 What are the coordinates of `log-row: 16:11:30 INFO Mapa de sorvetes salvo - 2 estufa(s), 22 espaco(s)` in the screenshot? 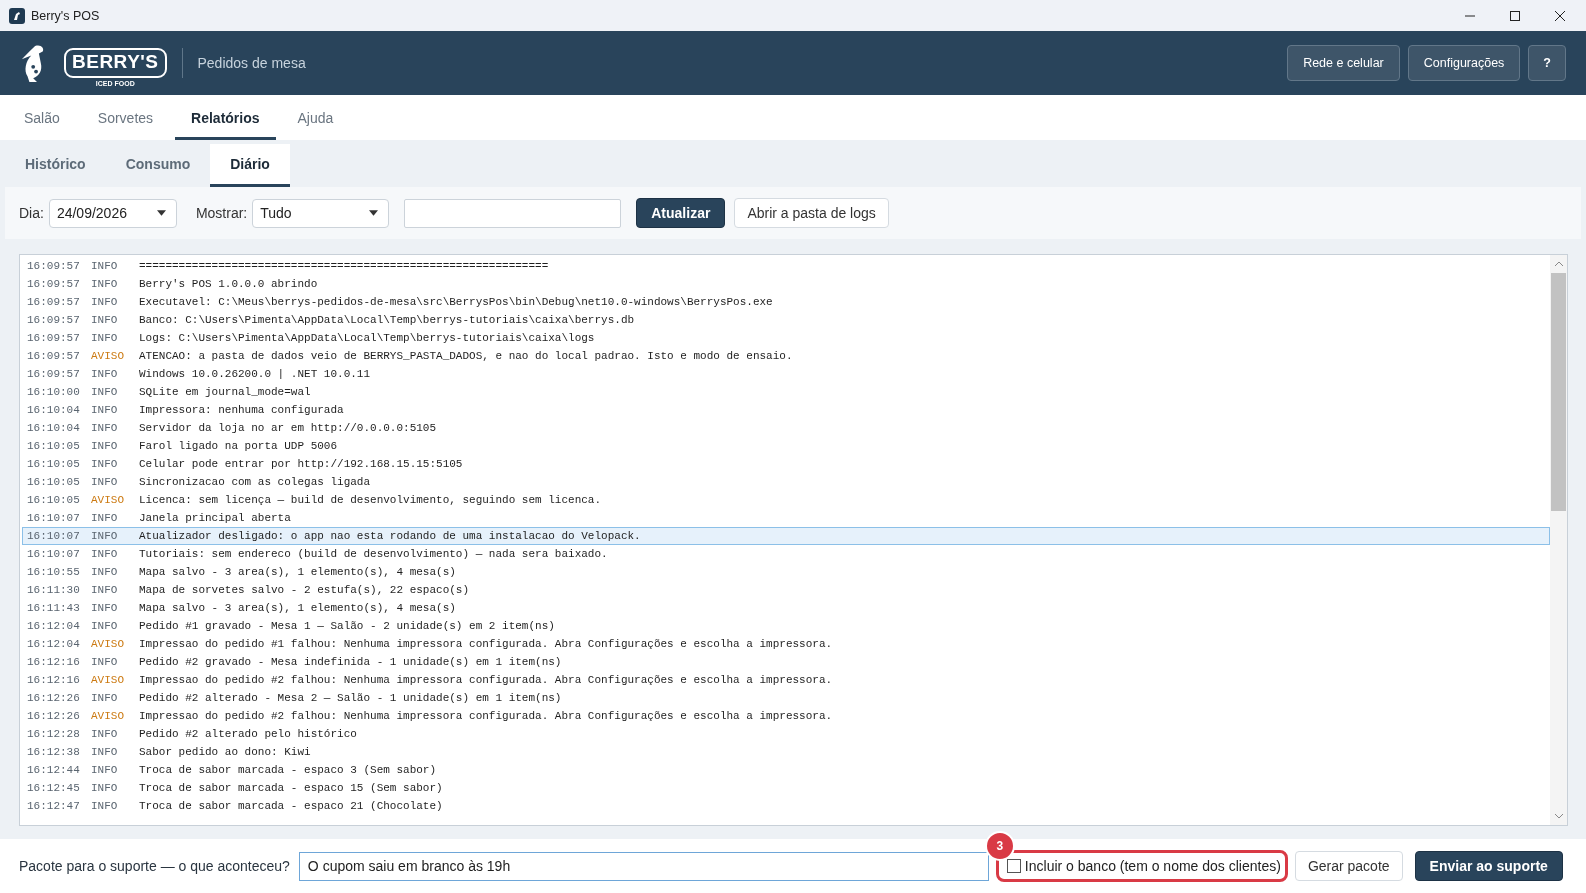 It's located at (786, 590).